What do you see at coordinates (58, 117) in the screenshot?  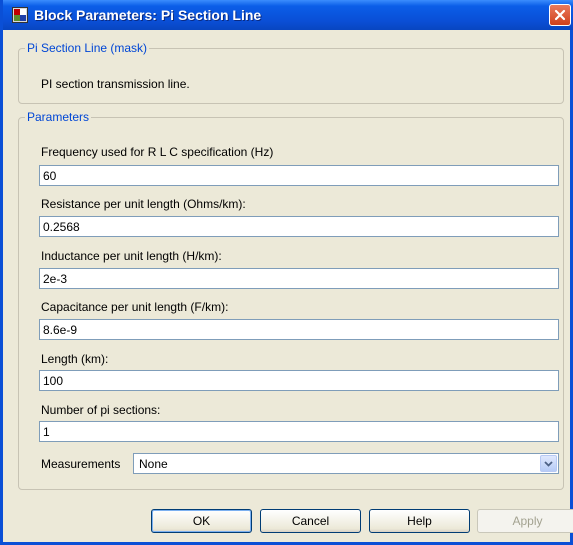 I see `parameters-legend: Parameters` at bounding box center [58, 117].